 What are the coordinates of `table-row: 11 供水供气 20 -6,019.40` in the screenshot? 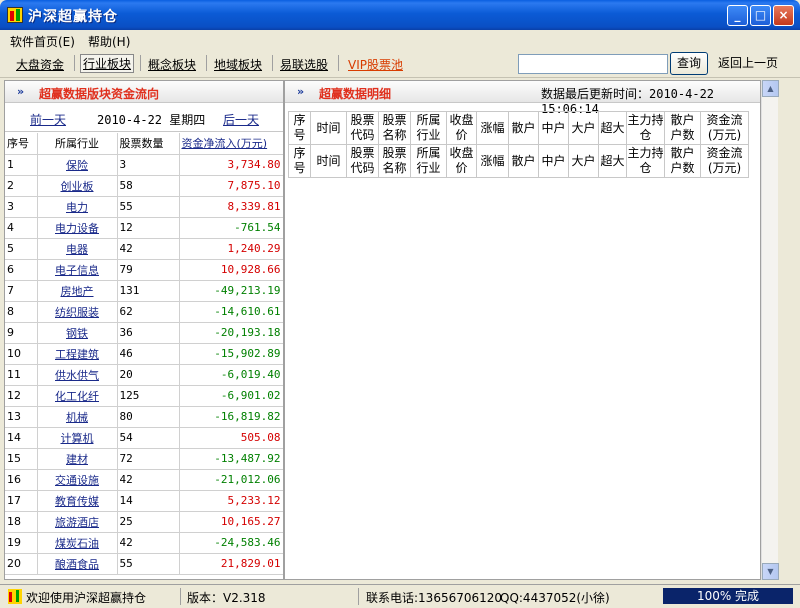 It's located at (144, 375).